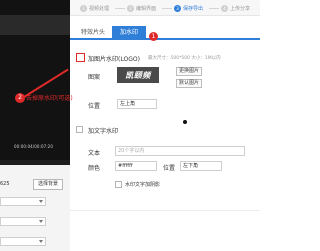 The image size is (320, 251). I want to click on cursor-dot, so click(185, 122).